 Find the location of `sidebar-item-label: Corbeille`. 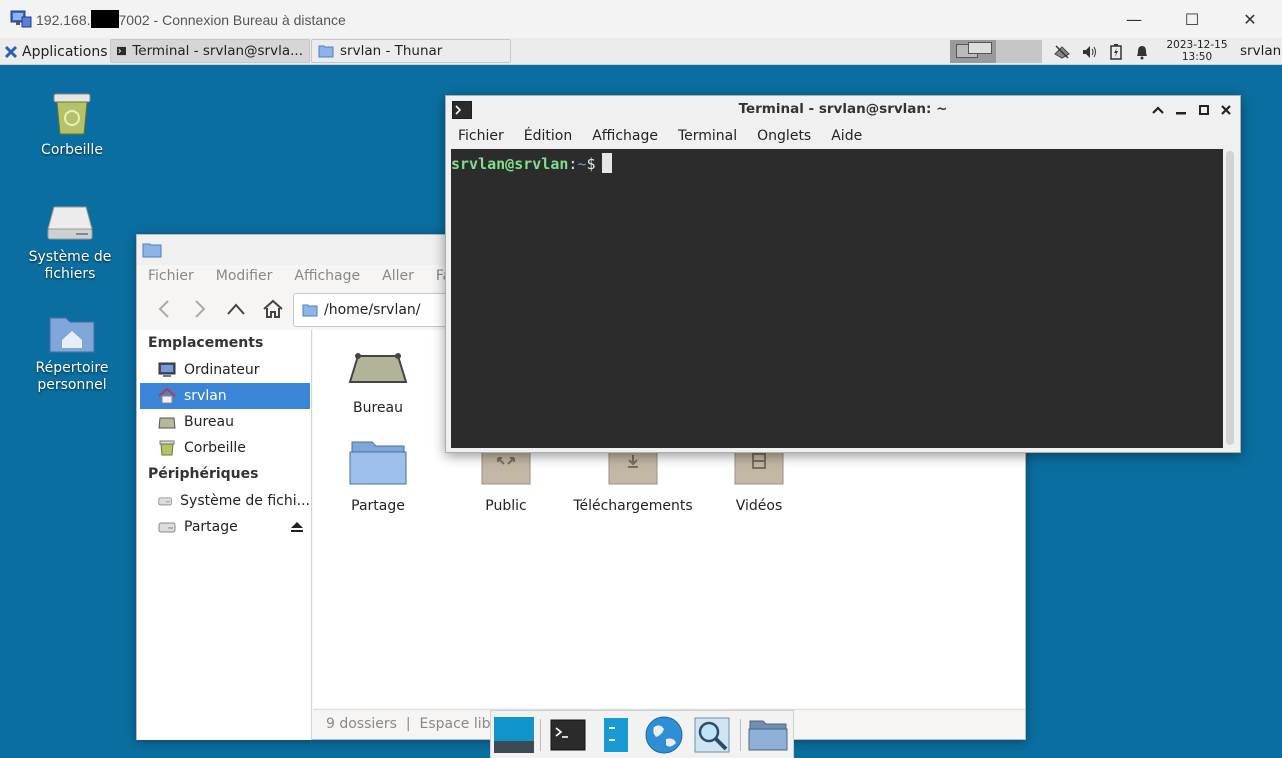

sidebar-item-label: Corbeille is located at coordinates (215, 448).